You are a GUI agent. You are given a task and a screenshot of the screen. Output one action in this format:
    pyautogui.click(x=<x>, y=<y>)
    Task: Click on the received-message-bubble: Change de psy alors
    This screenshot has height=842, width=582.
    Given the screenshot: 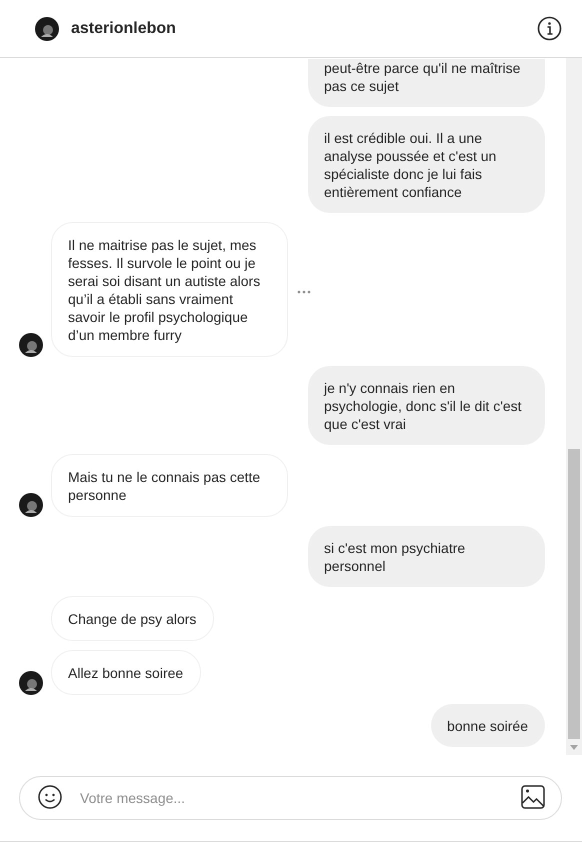 What is the action you would take?
    pyautogui.click(x=132, y=618)
    